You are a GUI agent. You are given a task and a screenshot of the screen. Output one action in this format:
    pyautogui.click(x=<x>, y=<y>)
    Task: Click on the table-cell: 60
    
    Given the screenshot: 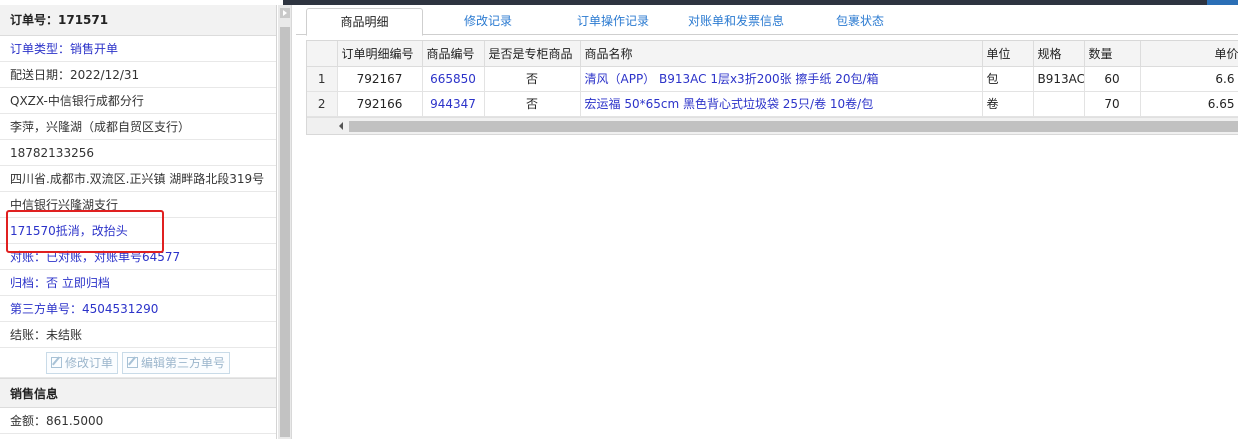 What is the action you would take?
    pyautogui.click(x=1112, y=79)
    